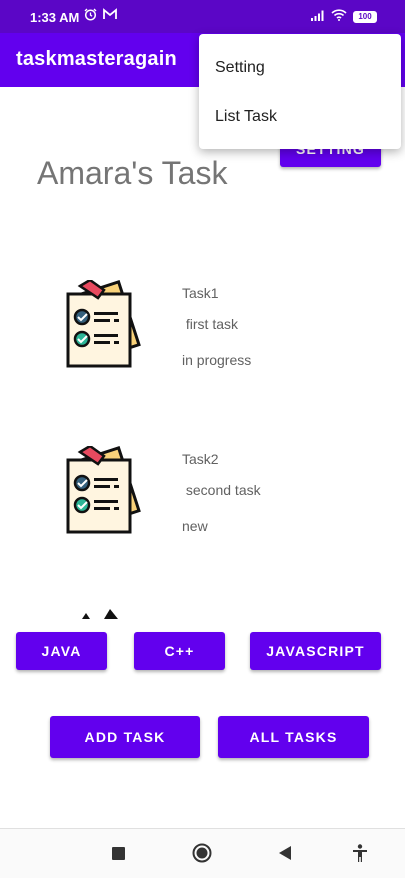 The image size is (405, 878). I want to click on wifi-icon, so click(339, 16).